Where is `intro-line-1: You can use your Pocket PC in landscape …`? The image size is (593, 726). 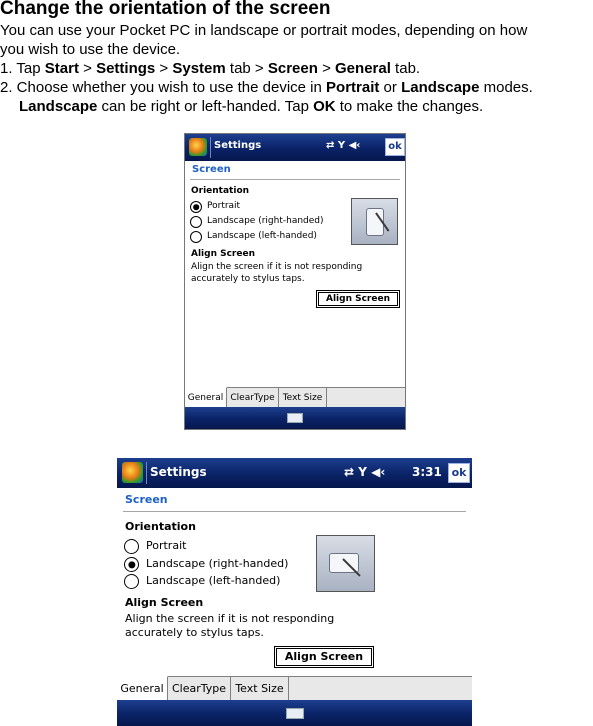 intro-line-1: You can use your Pocket PC in landscape … is located at coordinates (264, 30).